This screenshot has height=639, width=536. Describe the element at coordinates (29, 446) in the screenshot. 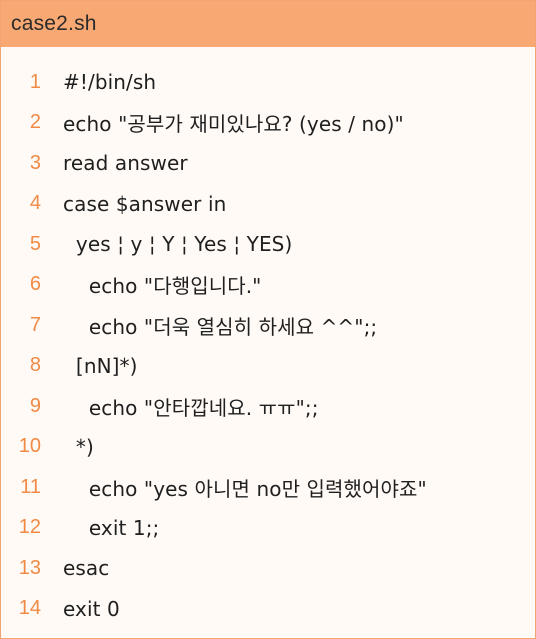

I see `line-number: 10` at that location.